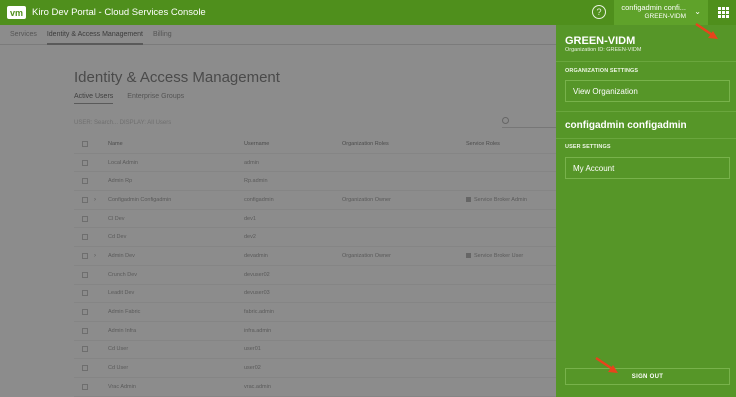 Image resolution: width=736 pixels, height=397 pixels. What do you see at coordinates (647, 168) in the screenshot?
I see `my-account-button: My Account` at bounding box center [647, 168].